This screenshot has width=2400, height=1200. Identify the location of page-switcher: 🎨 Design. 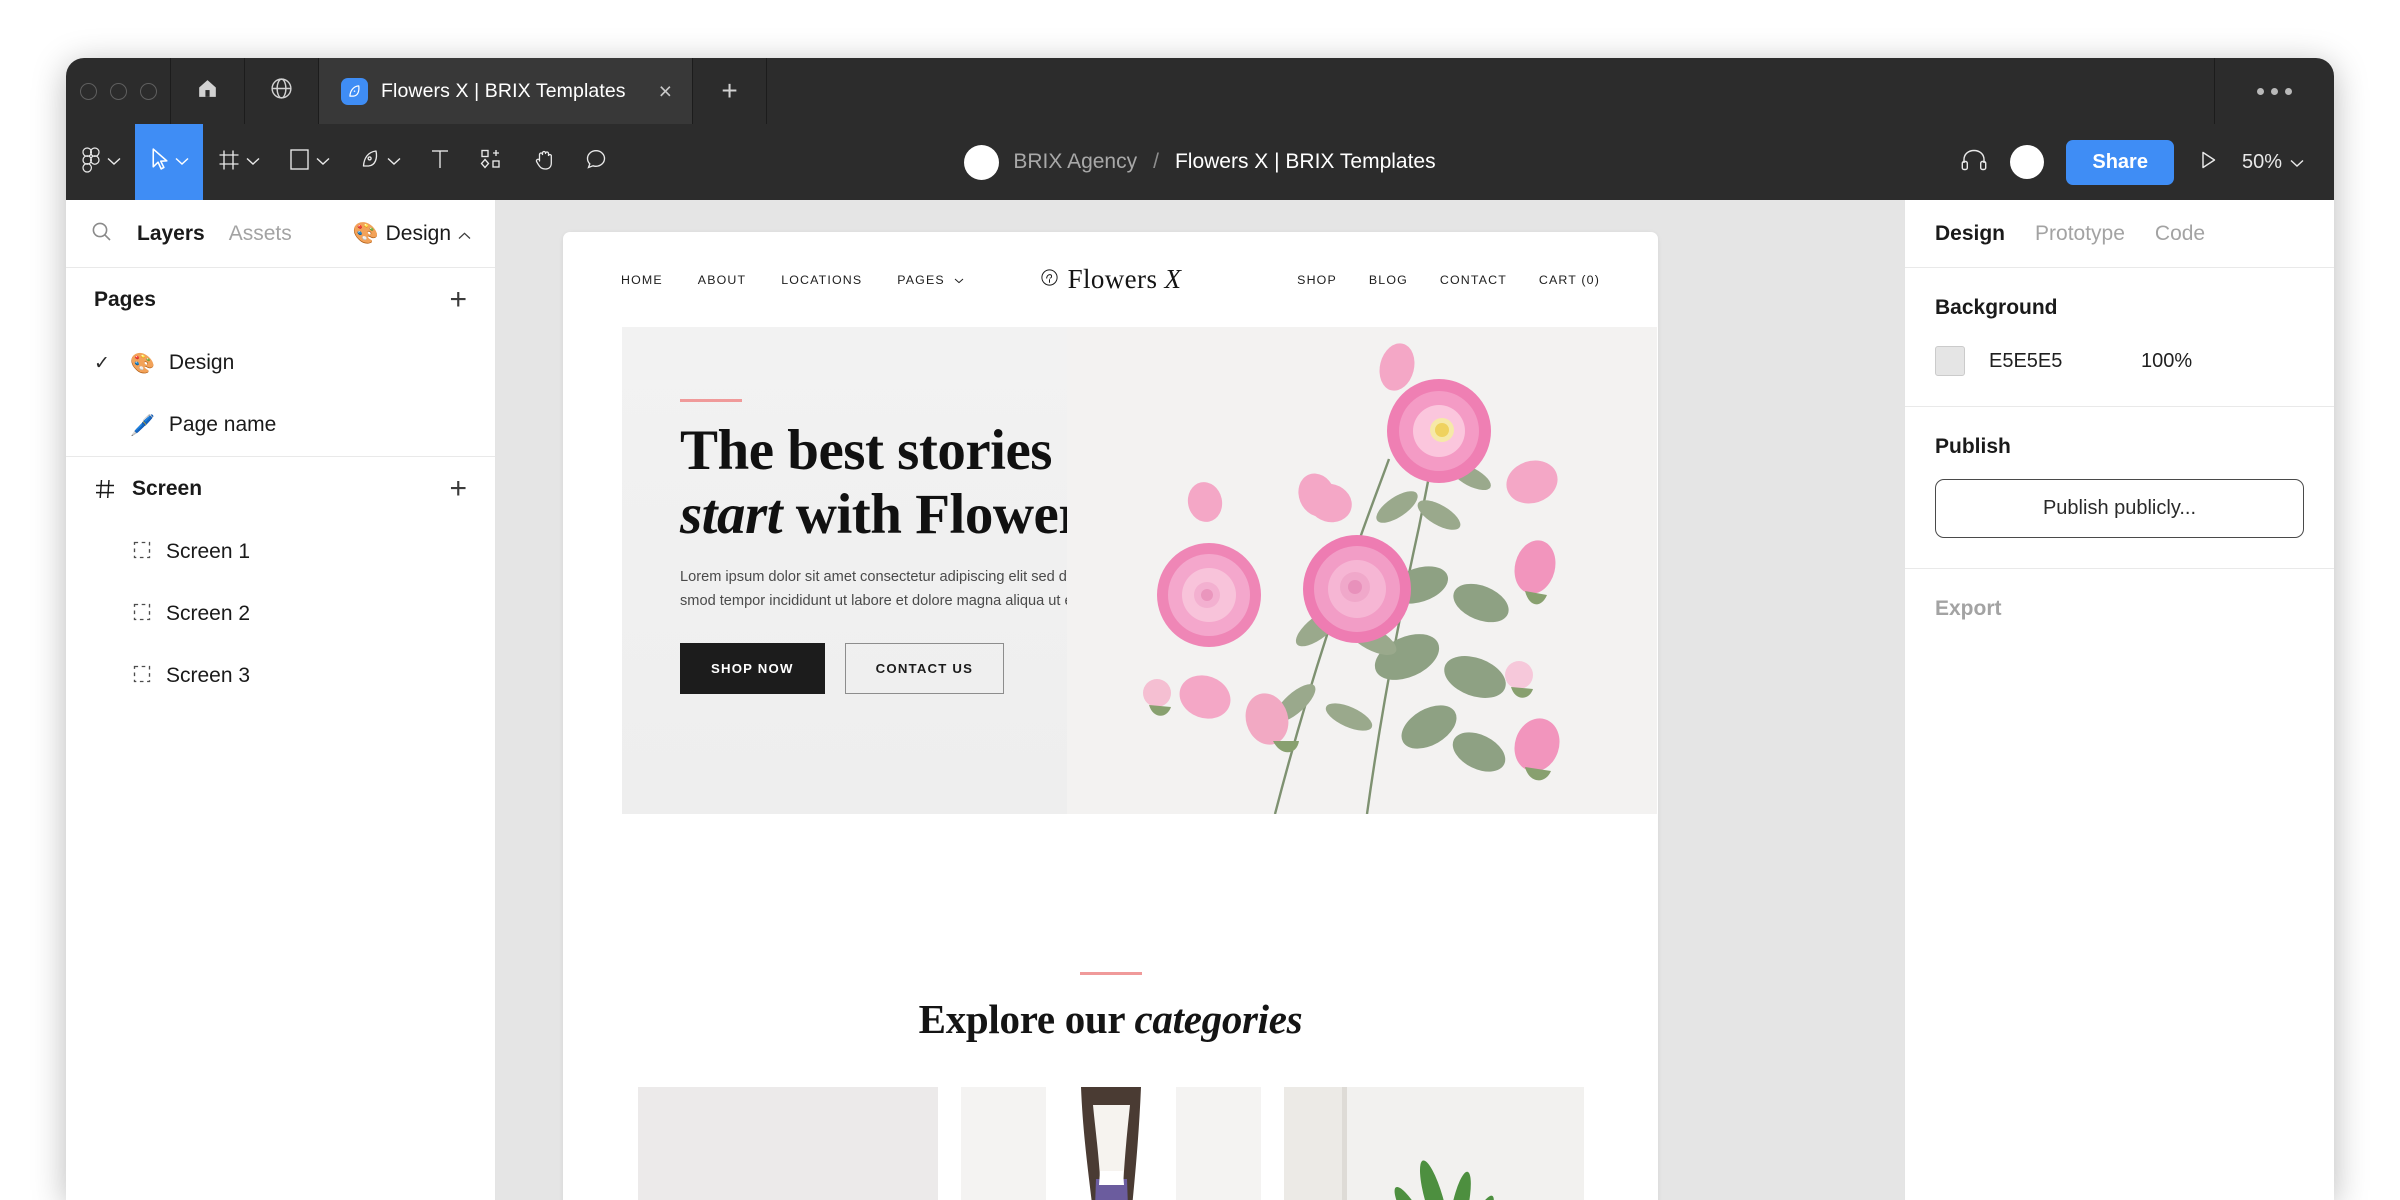
(411, 234).